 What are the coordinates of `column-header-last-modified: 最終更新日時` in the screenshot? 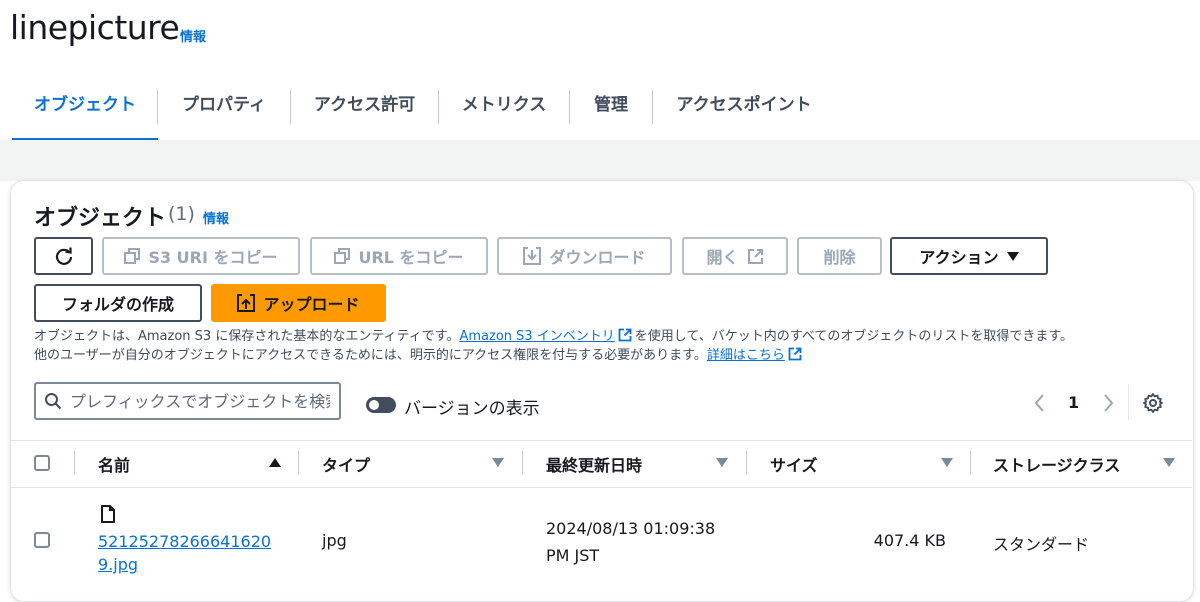 It's located at (594, 464).